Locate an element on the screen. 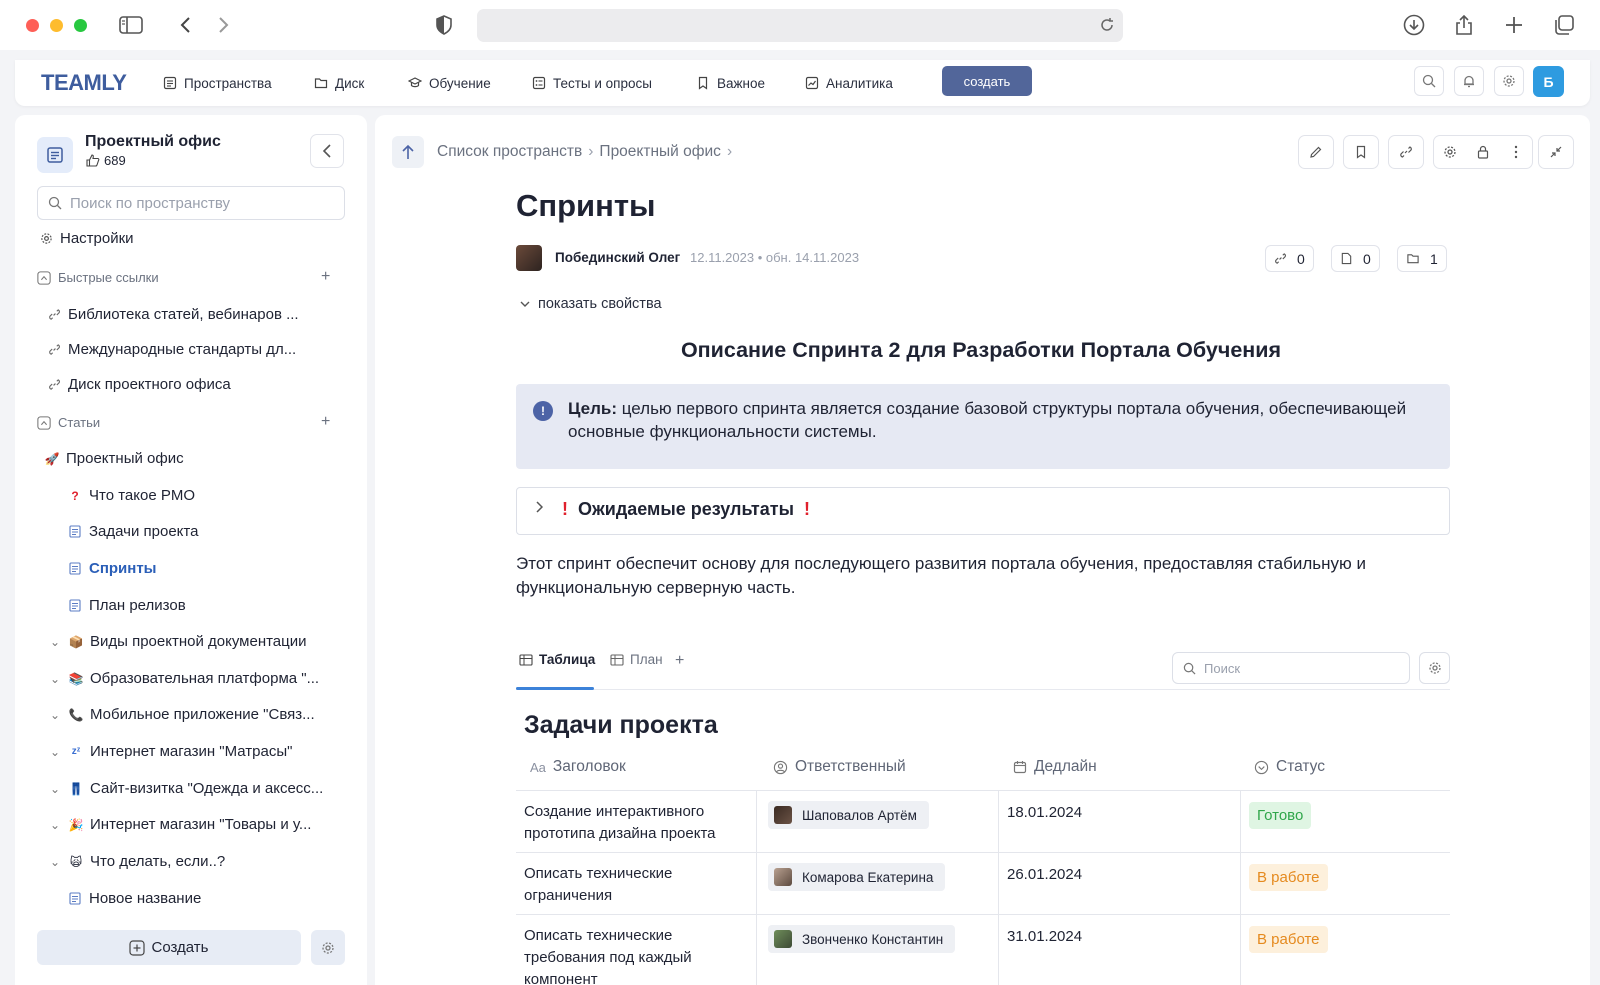  space-icon is located at coordinates (55, 155).